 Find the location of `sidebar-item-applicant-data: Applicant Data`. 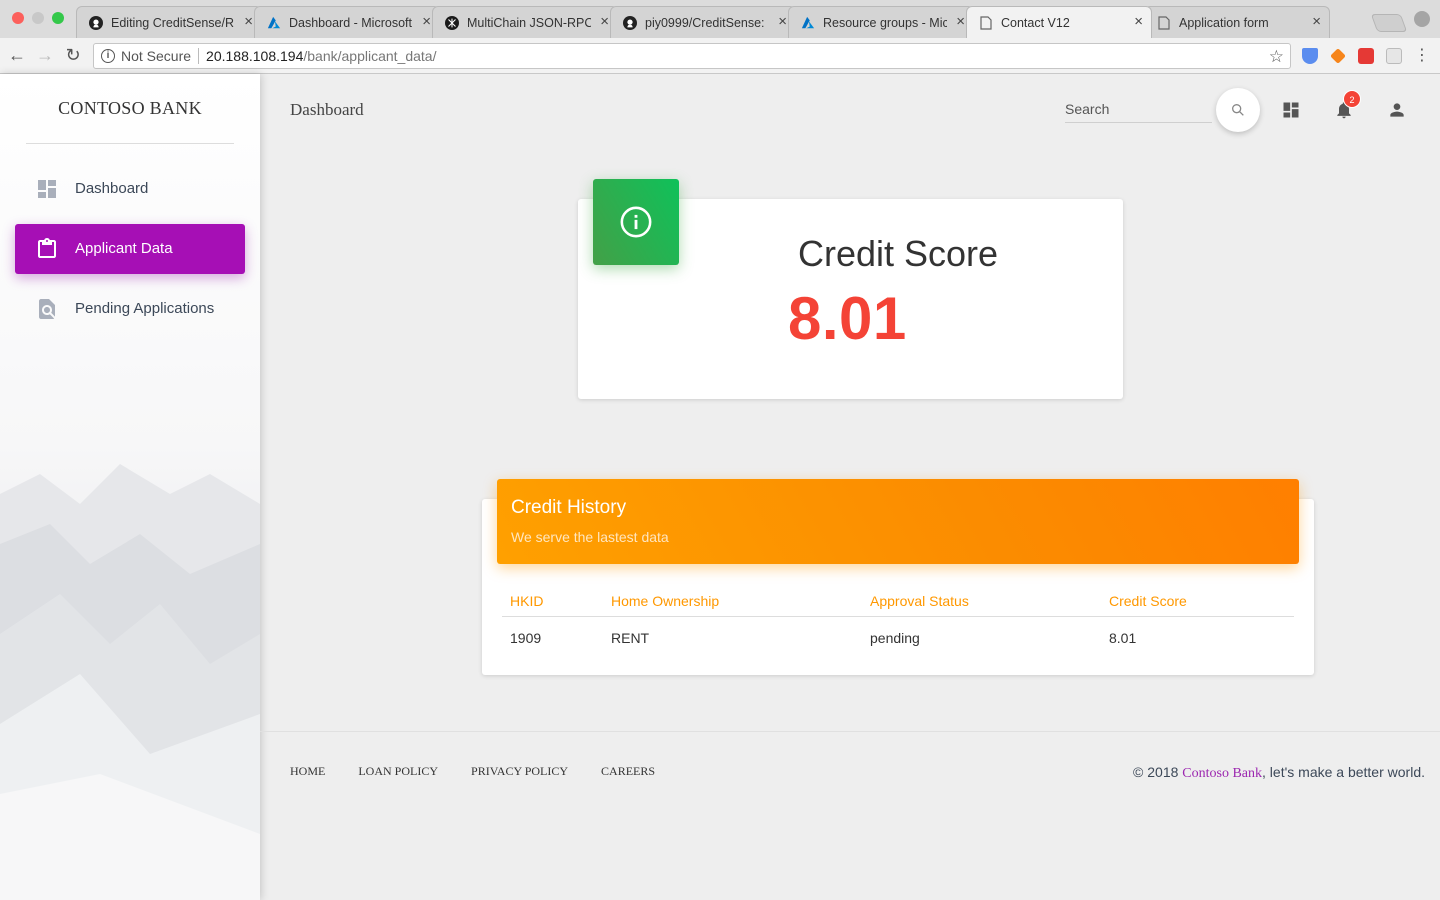

sidebar-item-applicant-data: Applicant Data is located at coordinates (130, 249).